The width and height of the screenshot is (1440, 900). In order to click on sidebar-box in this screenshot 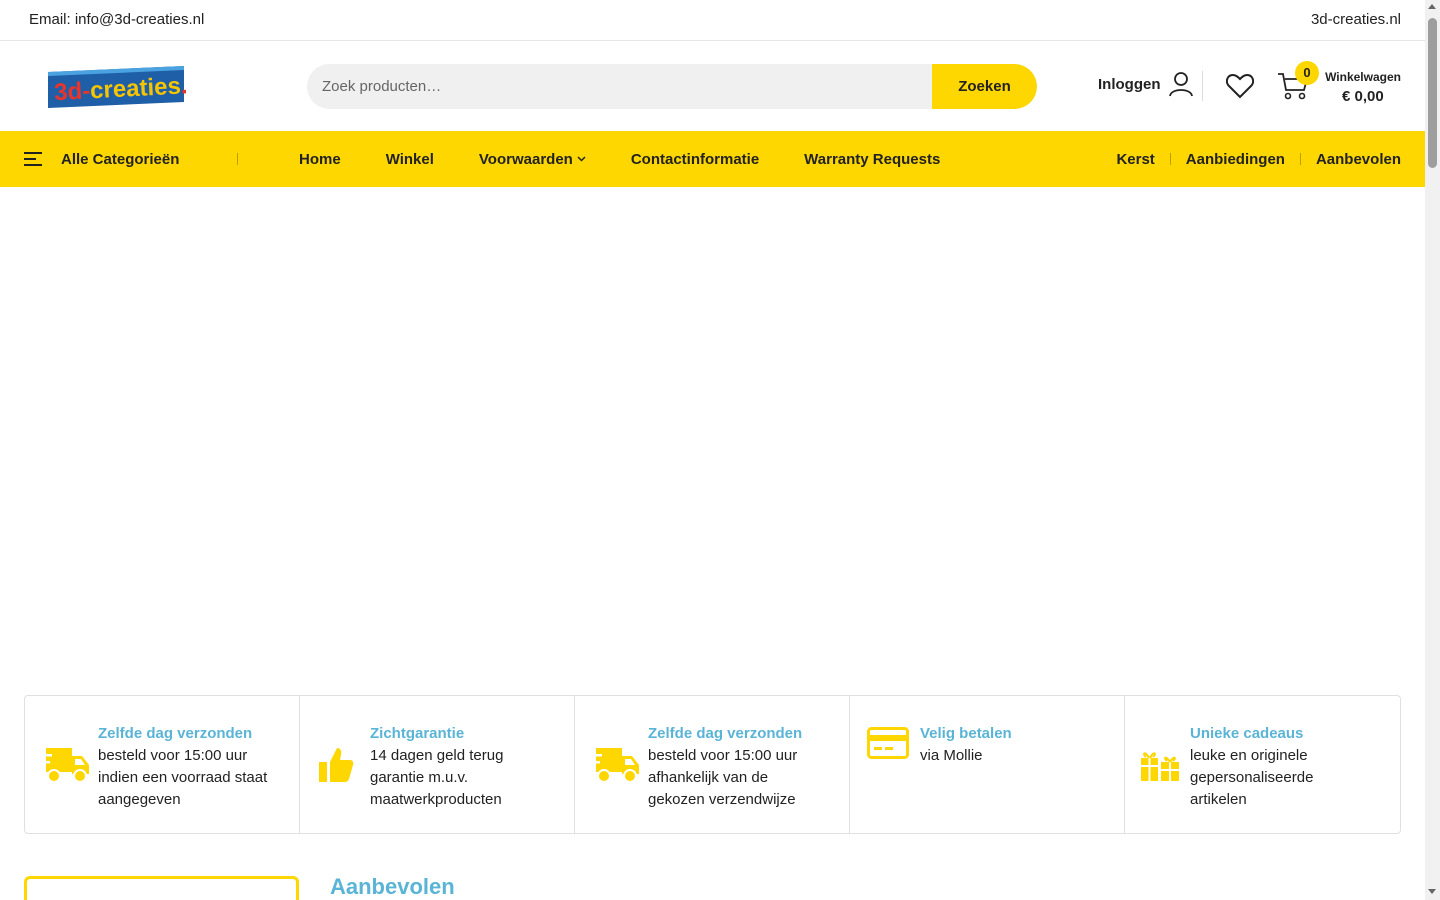, I will do `click(161, 888)`.